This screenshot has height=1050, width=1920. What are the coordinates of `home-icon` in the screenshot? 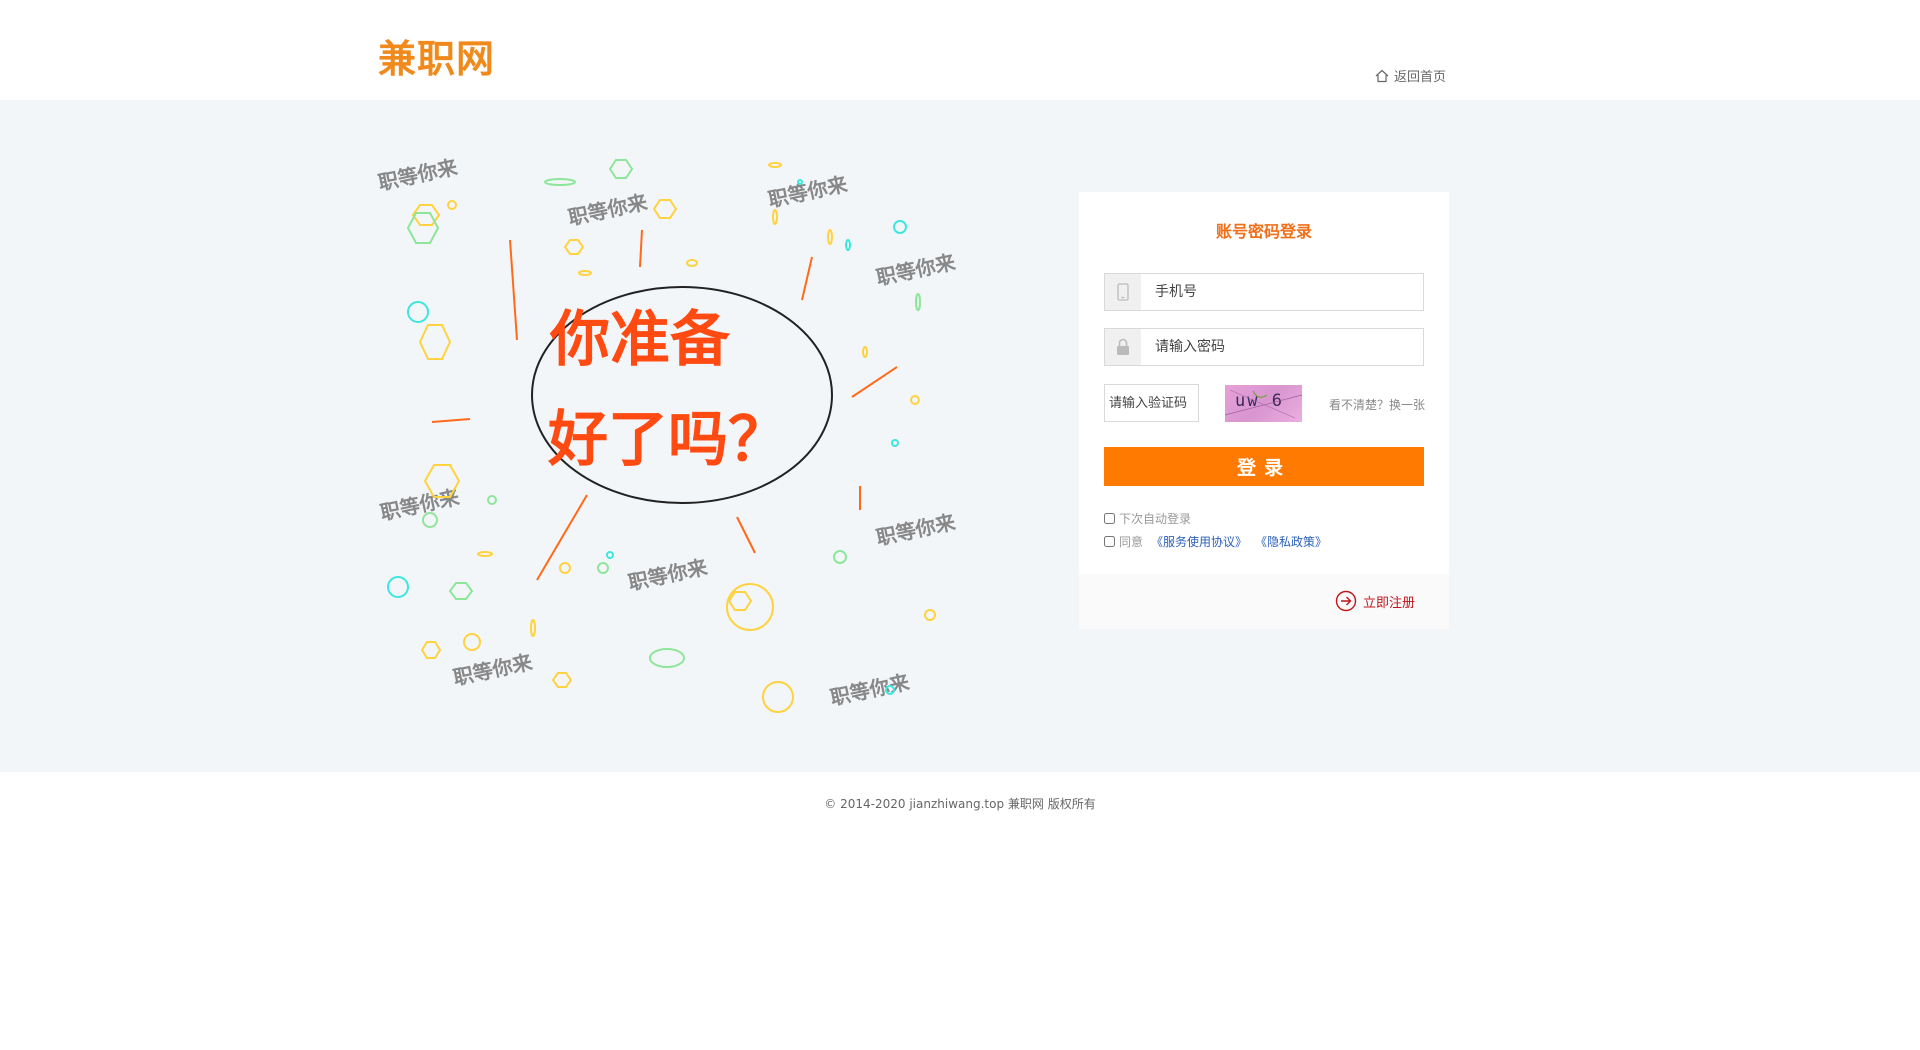 It's located at (1382, 75).